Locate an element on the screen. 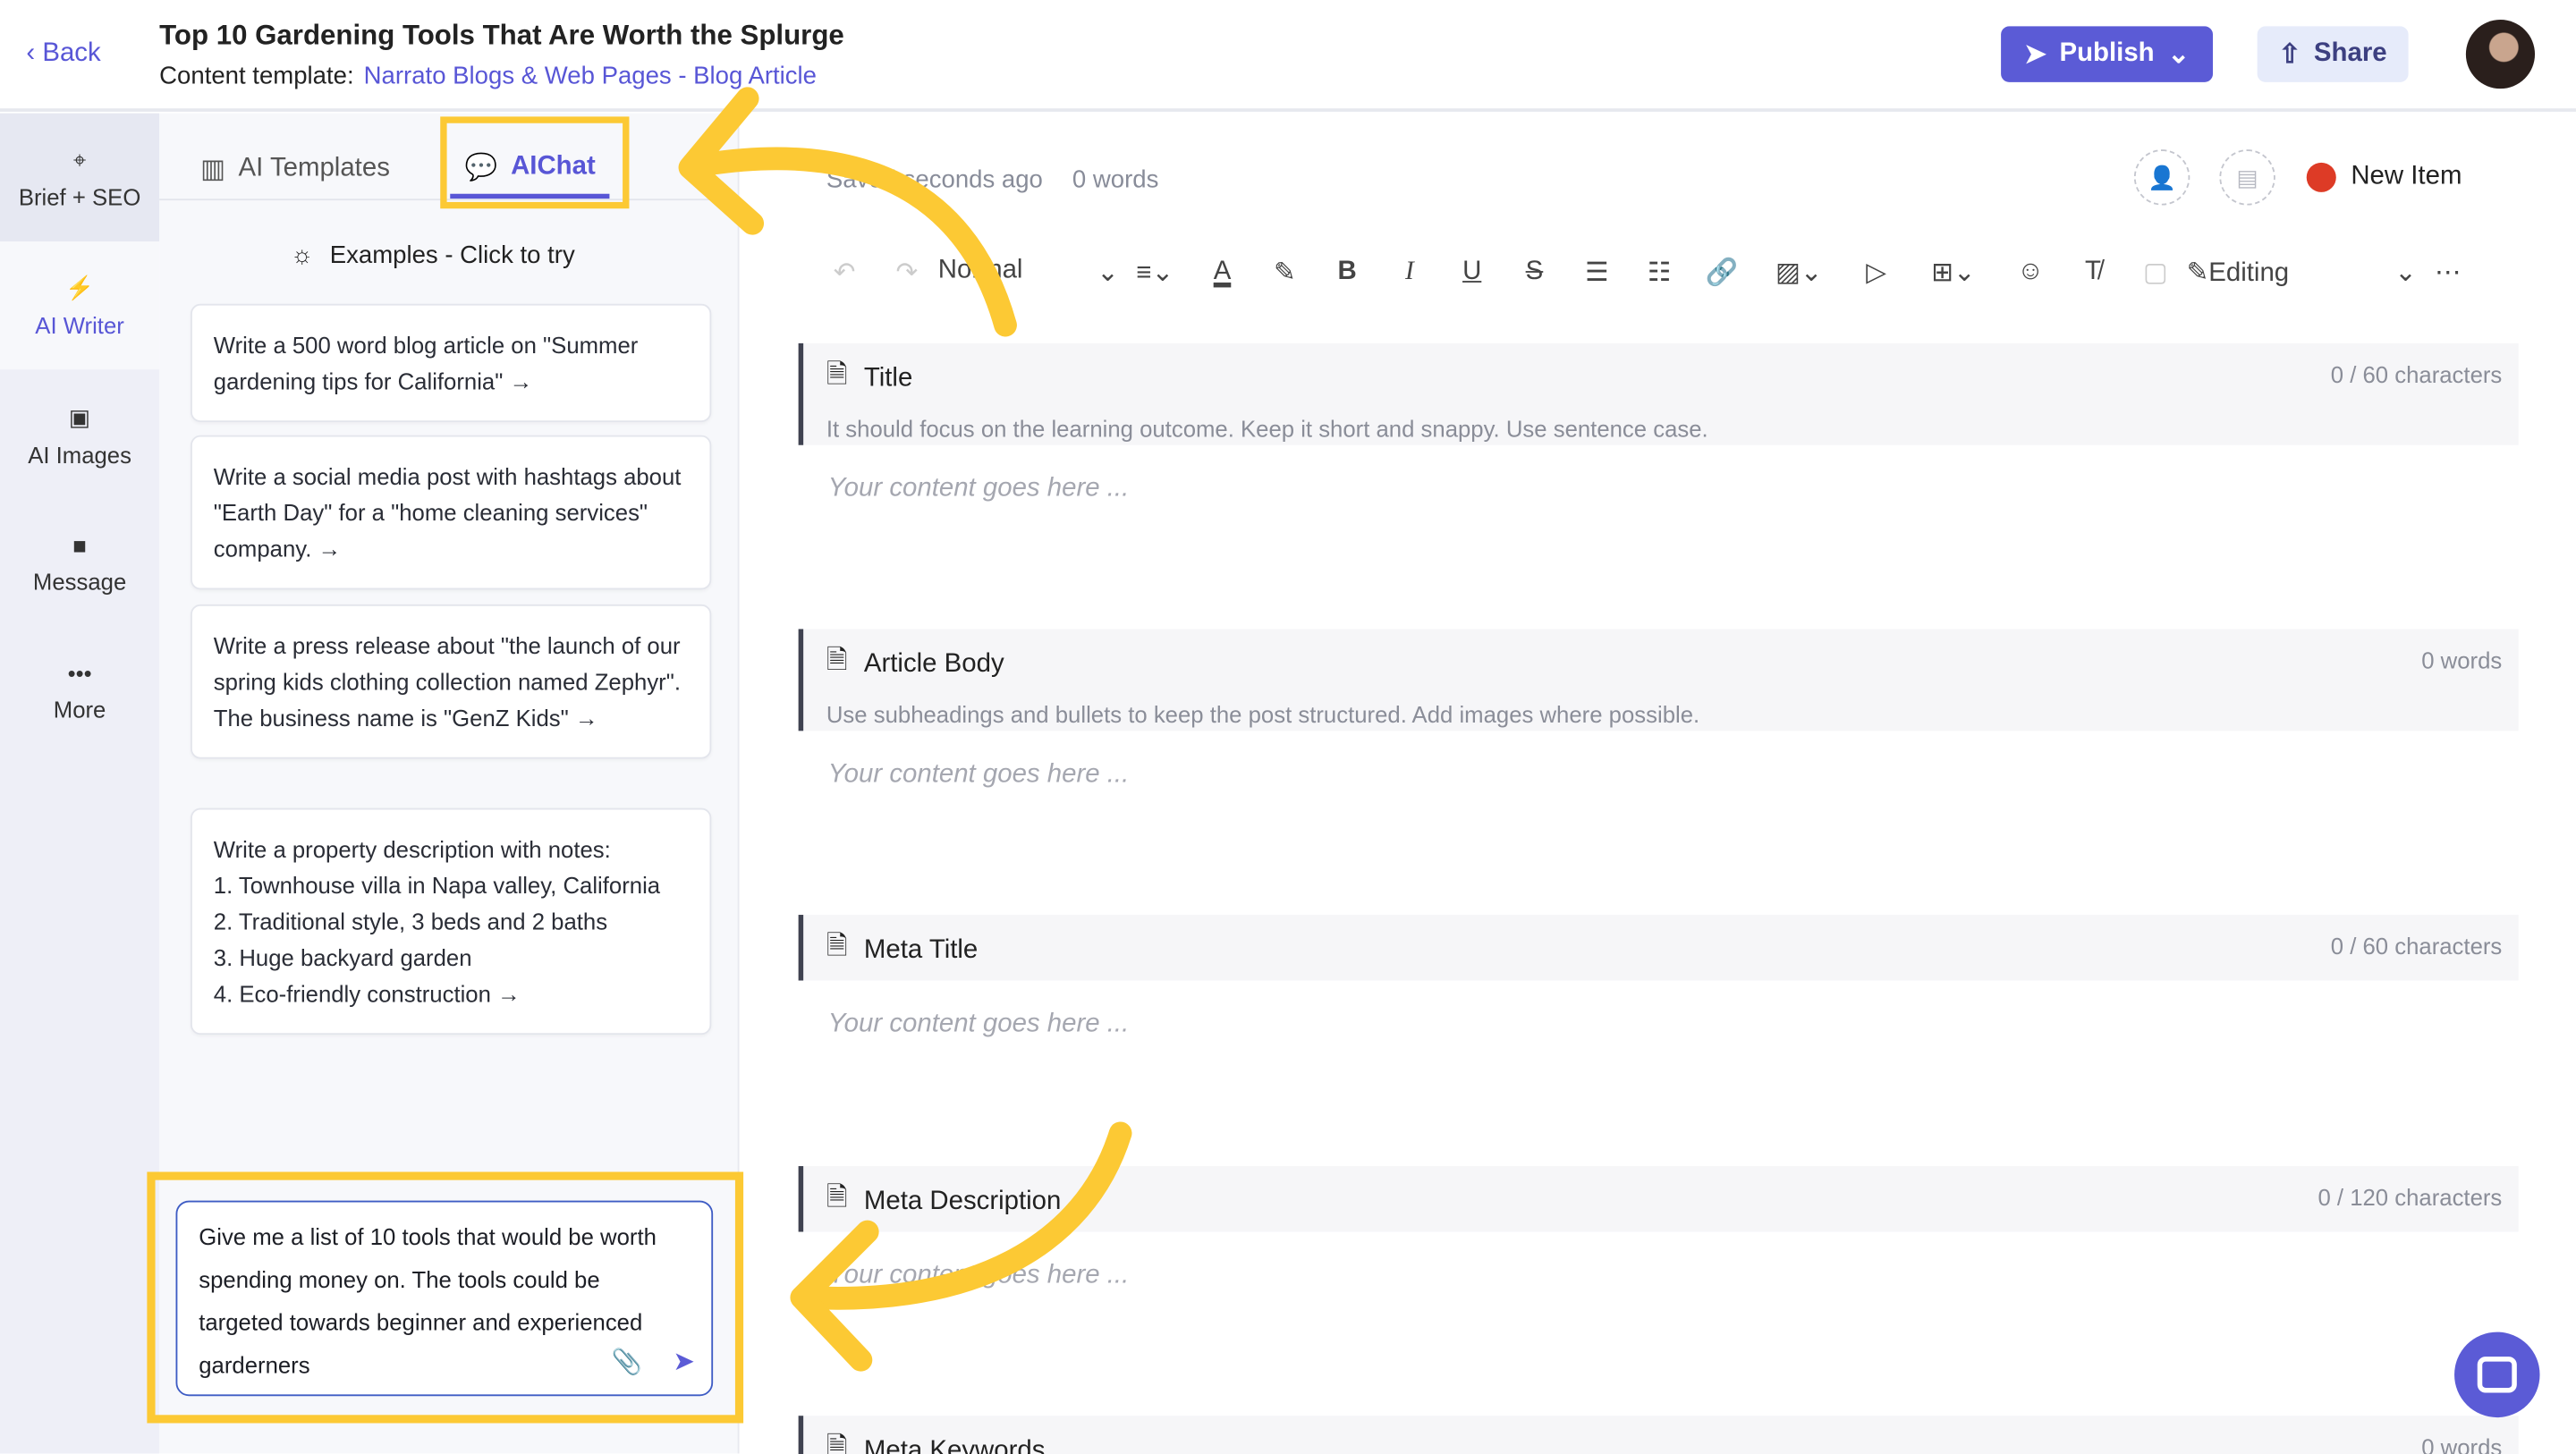 The width and height of the screenshot is (2576, 1454). video-icon: ▷ is located at coordinates (1876, 273).